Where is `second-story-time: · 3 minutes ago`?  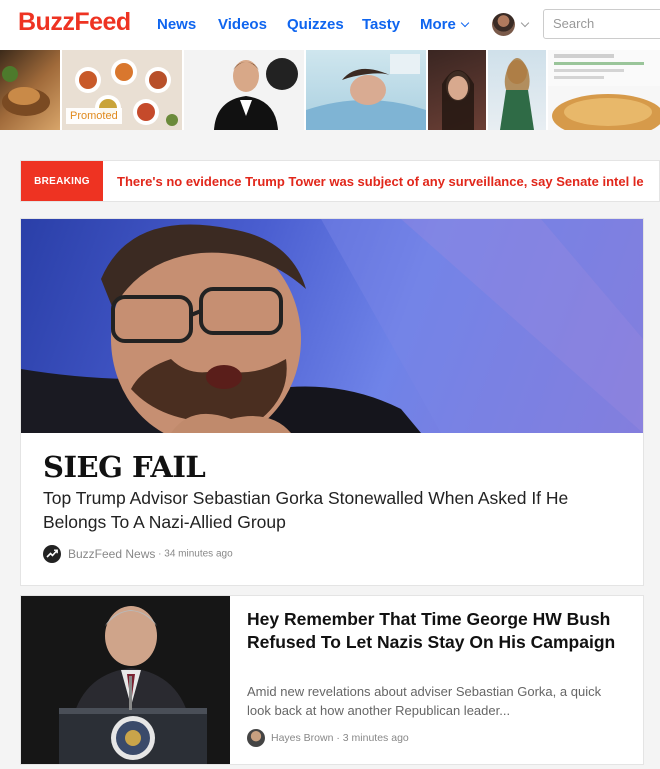
second-story-time: · 3 minutes ago is located at coordinates (371, 738).